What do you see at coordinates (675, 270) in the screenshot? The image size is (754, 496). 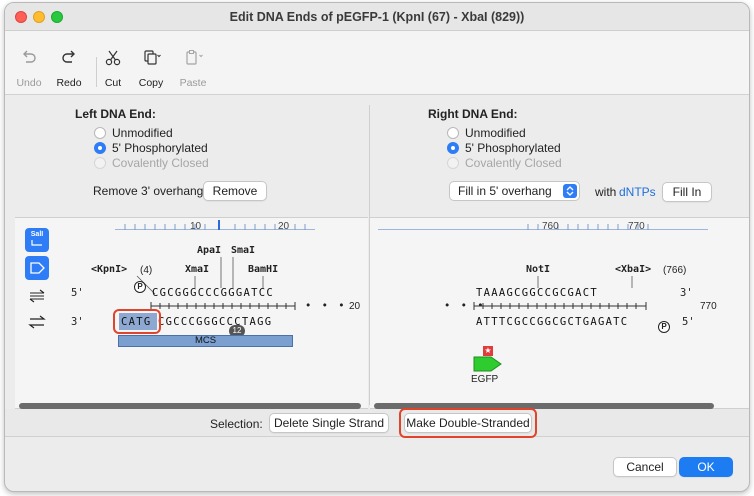 I see `enzyme-xbai-position: (766)` at bounding box center [675, 270].